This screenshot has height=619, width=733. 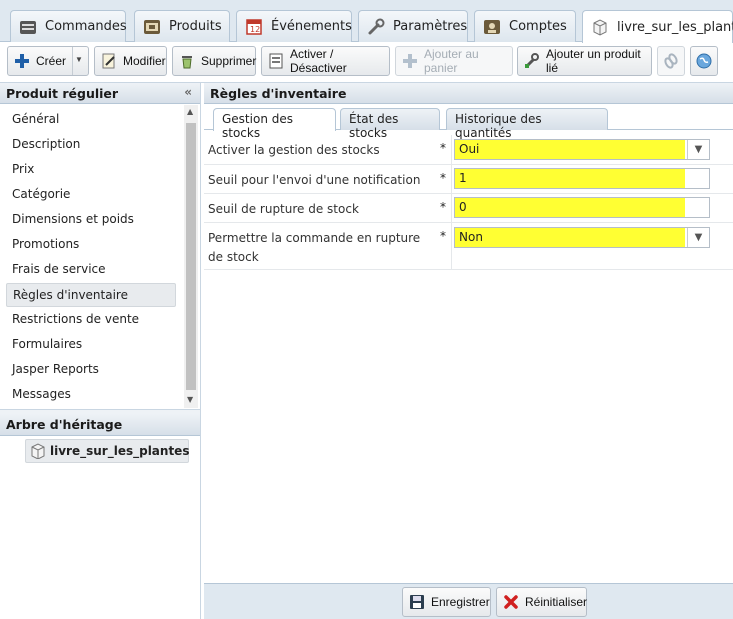 I want to click on input-value: 1, so click(x=570, y=178).